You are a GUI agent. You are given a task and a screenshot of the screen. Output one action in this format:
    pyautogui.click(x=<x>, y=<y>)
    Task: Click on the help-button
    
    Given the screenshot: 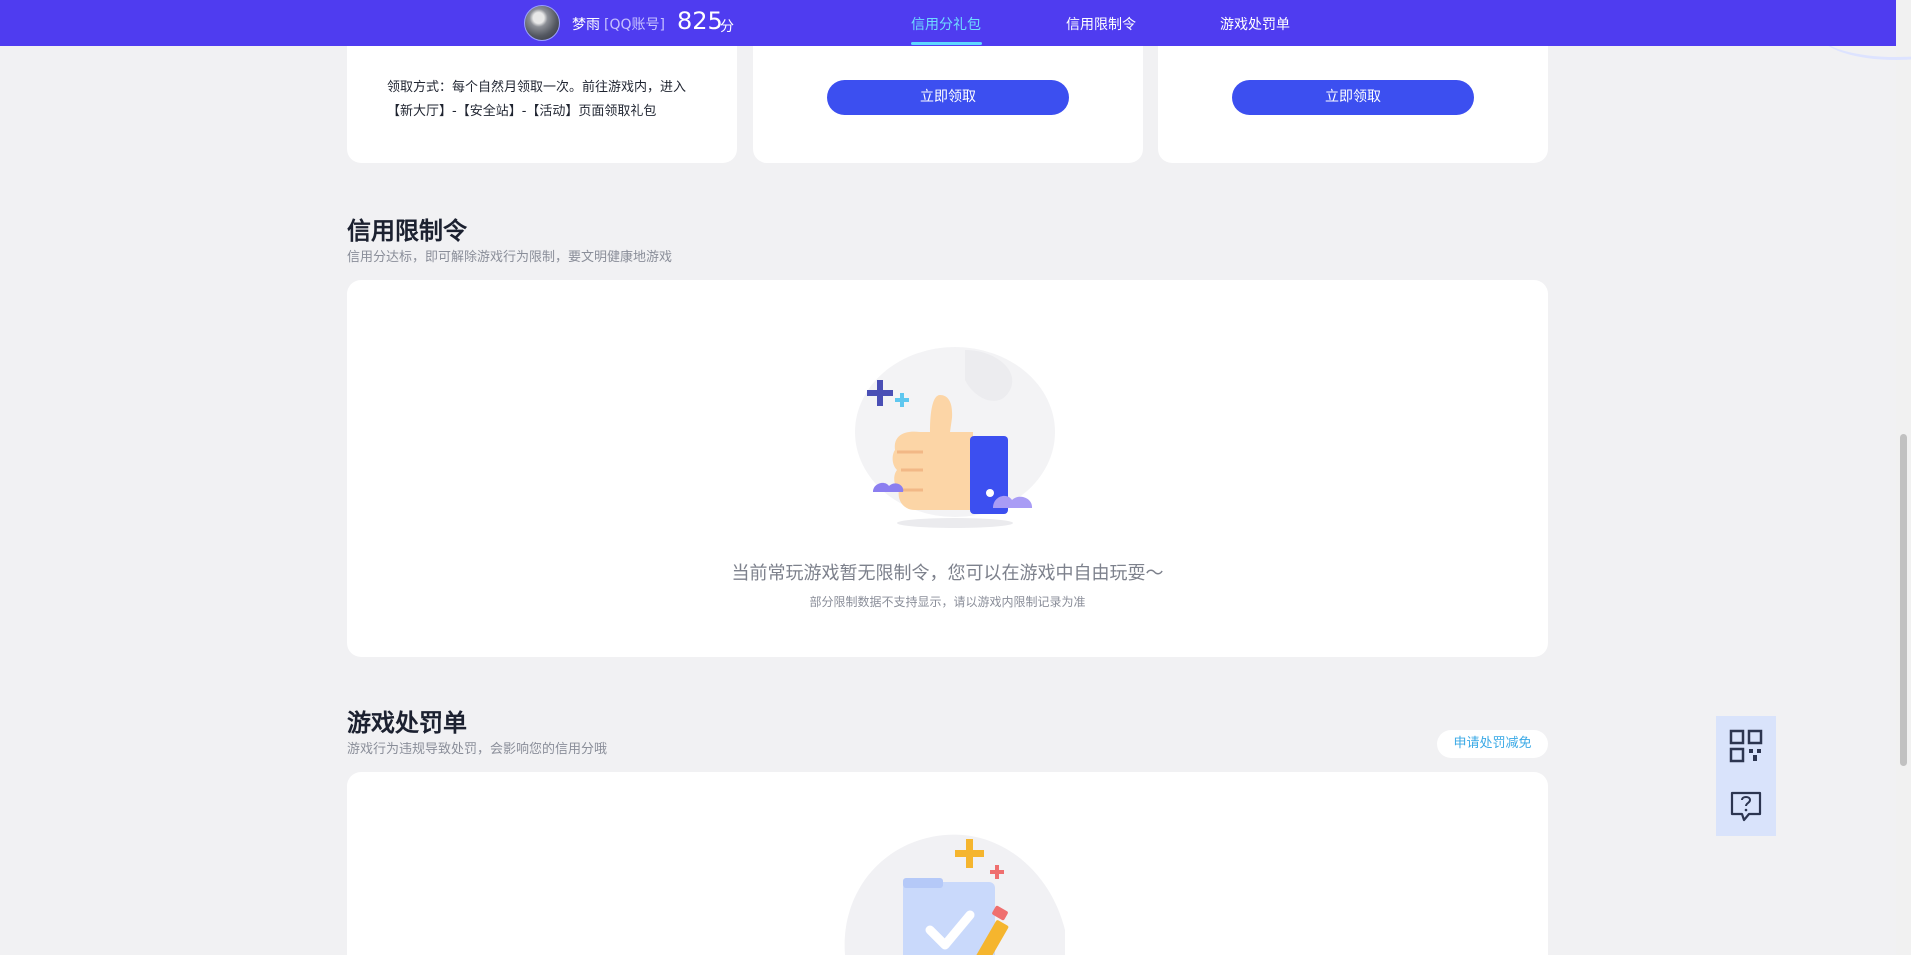 What is the action you would take?
    pyautogui.click(x=1746, y=806)
    